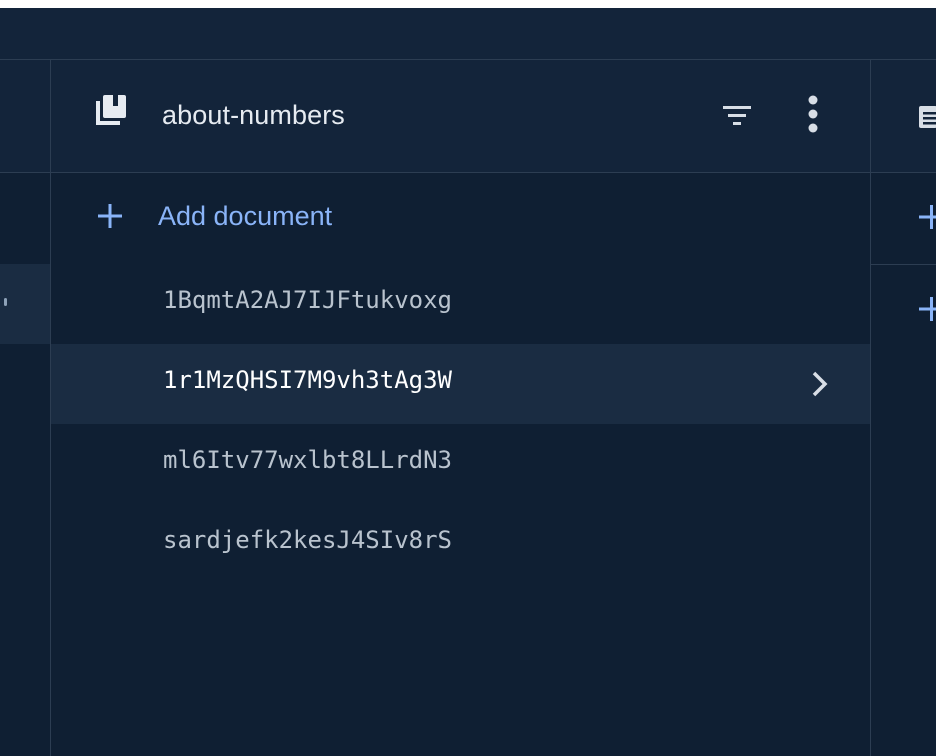  Describe the element at coordinates (25, 116) in the screenshot. I see `collections-panel-header` at that location.